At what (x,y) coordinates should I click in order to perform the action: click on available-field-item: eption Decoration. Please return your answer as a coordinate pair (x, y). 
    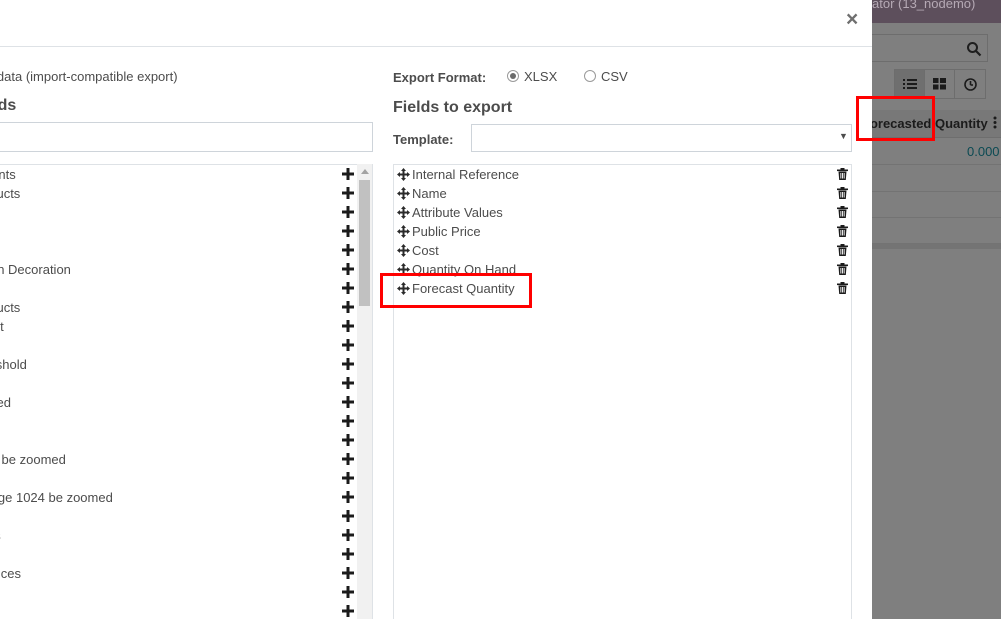
    Looking at the image, I should click on (178, 269).